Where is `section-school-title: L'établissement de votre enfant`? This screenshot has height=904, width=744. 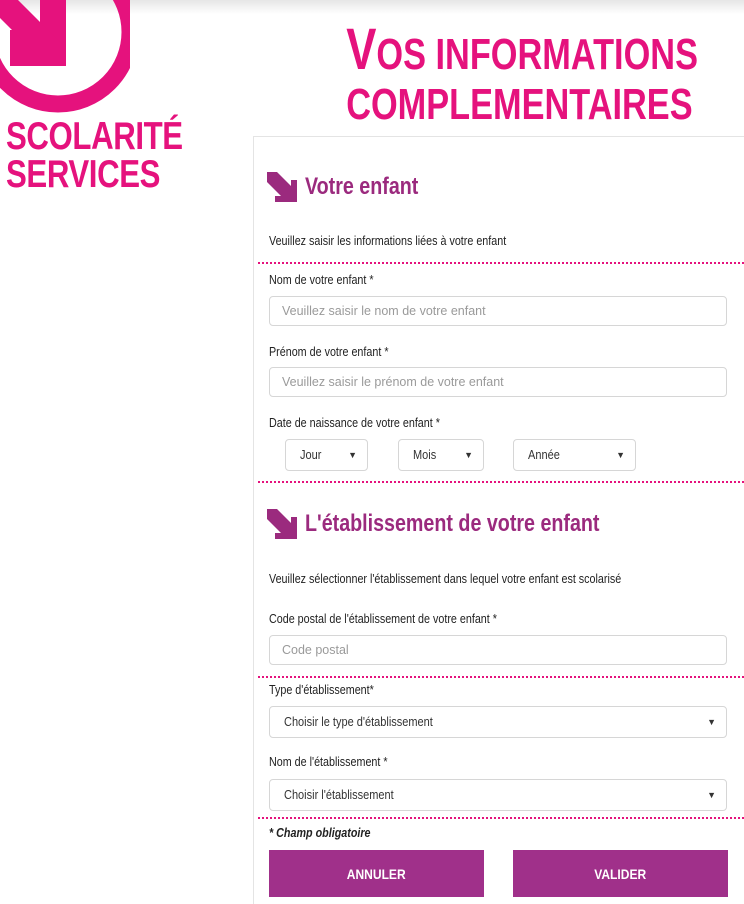
section-school-title: L'établissement de votre enfant is located at coordinates (452, 523).